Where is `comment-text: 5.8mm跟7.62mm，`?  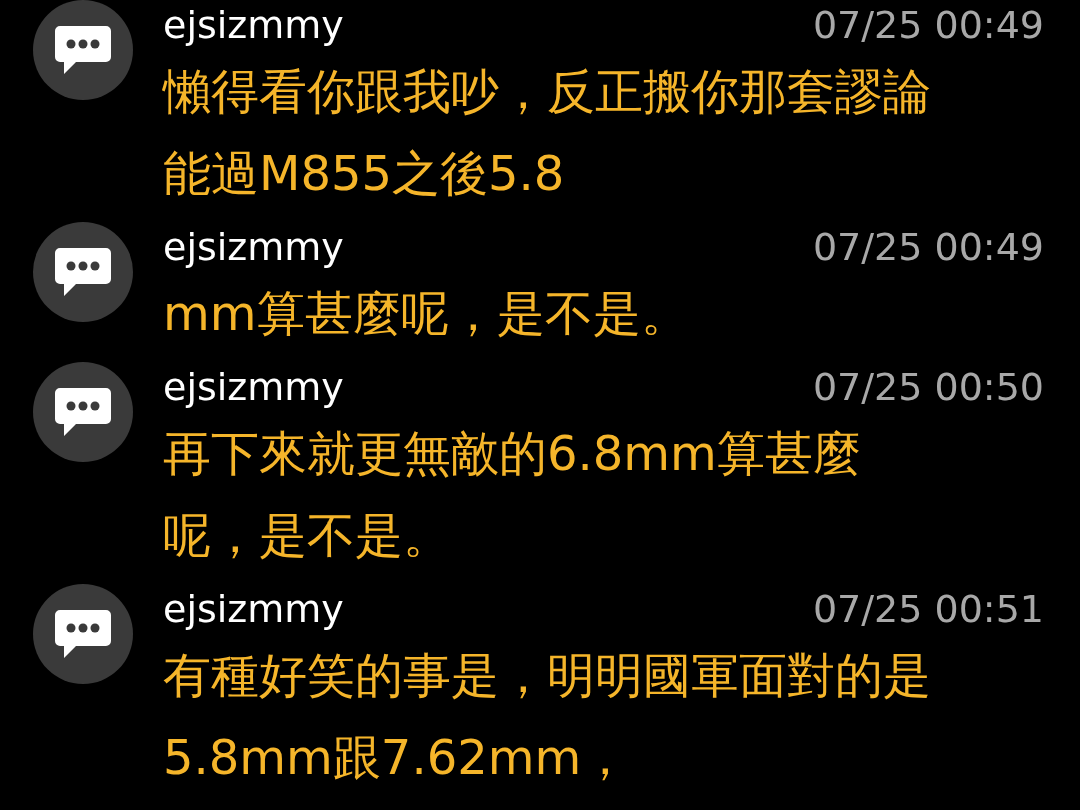 comment-text: 5.8mm跟7.62mm， is located at coordinates (397, 757).